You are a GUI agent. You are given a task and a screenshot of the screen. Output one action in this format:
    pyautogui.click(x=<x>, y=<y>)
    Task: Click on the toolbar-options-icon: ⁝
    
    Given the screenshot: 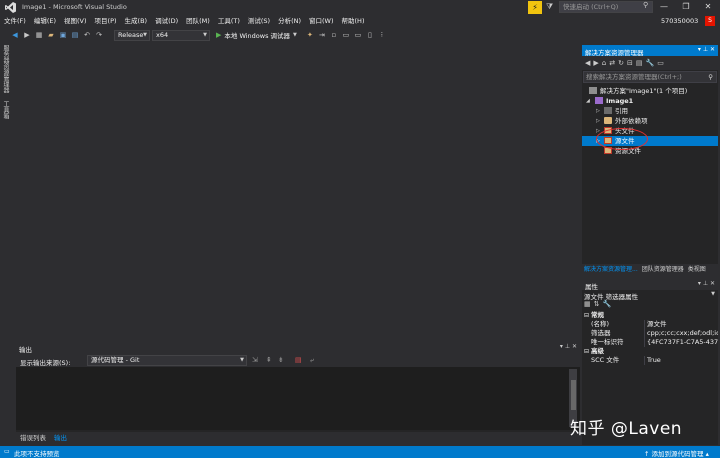 What is the action you would take?
    pyautogui.click(x=382, y=35)
    